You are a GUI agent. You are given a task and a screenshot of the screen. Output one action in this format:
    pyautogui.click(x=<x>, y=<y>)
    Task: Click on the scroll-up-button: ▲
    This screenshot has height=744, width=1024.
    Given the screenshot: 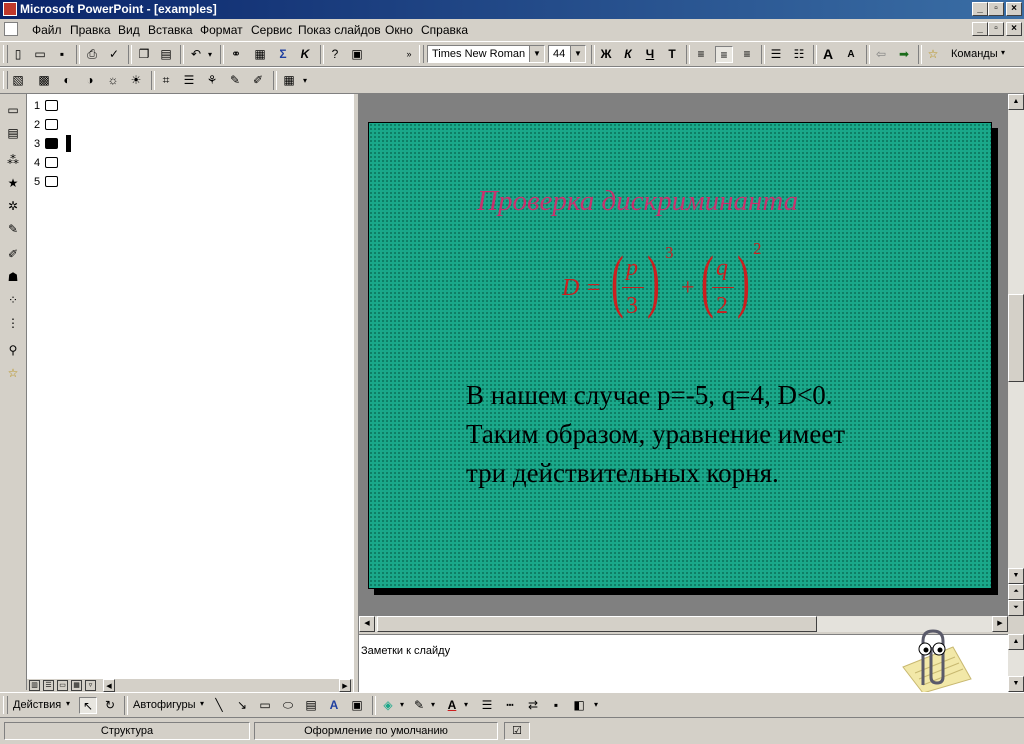 What is the action you would take?
    pyautogui.click(x=1016, y=642)
    